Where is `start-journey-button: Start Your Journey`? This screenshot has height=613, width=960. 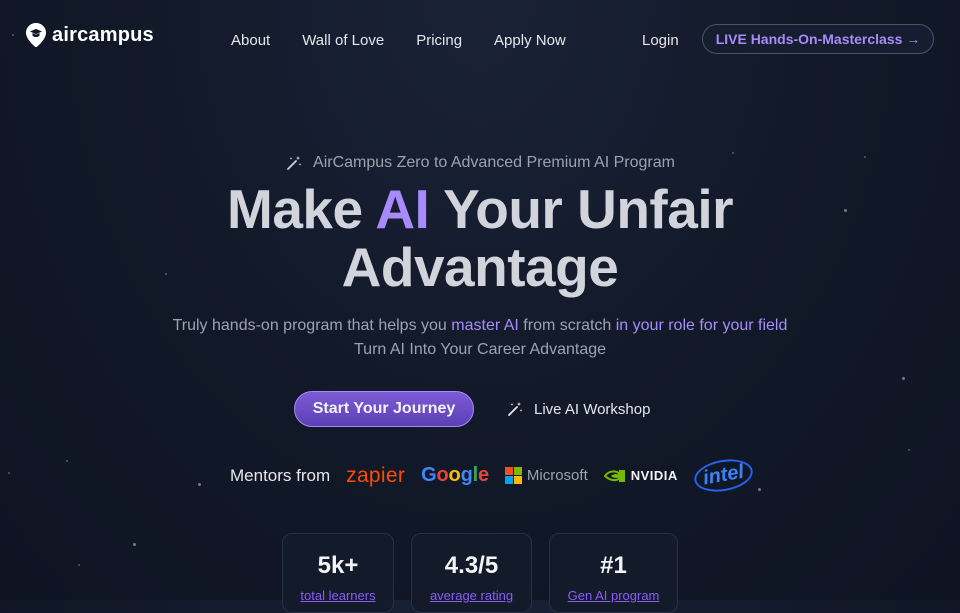
start-journey-button: Start Your Journey is located at coordinates (384, 409).